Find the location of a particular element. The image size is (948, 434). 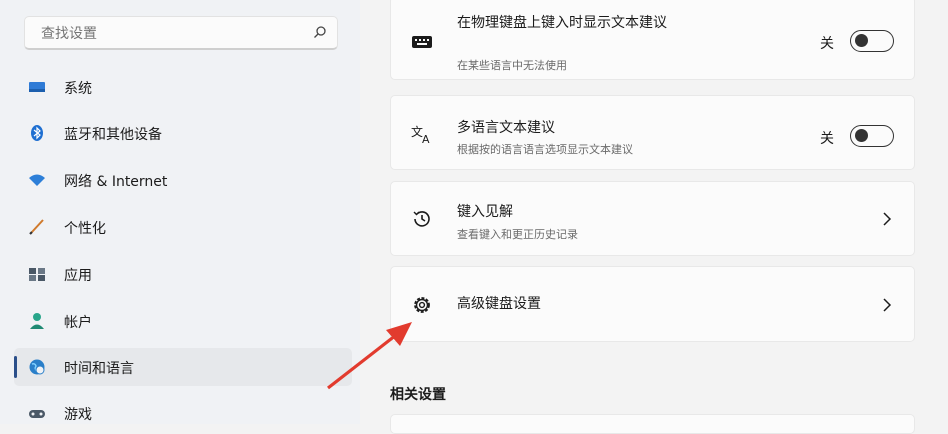

setting-card-physical-keyboard-suggestions: 在物理键盘上键入时显示文本建议 在某些语言中无法使用 关 is located at coordinates (652, 40).